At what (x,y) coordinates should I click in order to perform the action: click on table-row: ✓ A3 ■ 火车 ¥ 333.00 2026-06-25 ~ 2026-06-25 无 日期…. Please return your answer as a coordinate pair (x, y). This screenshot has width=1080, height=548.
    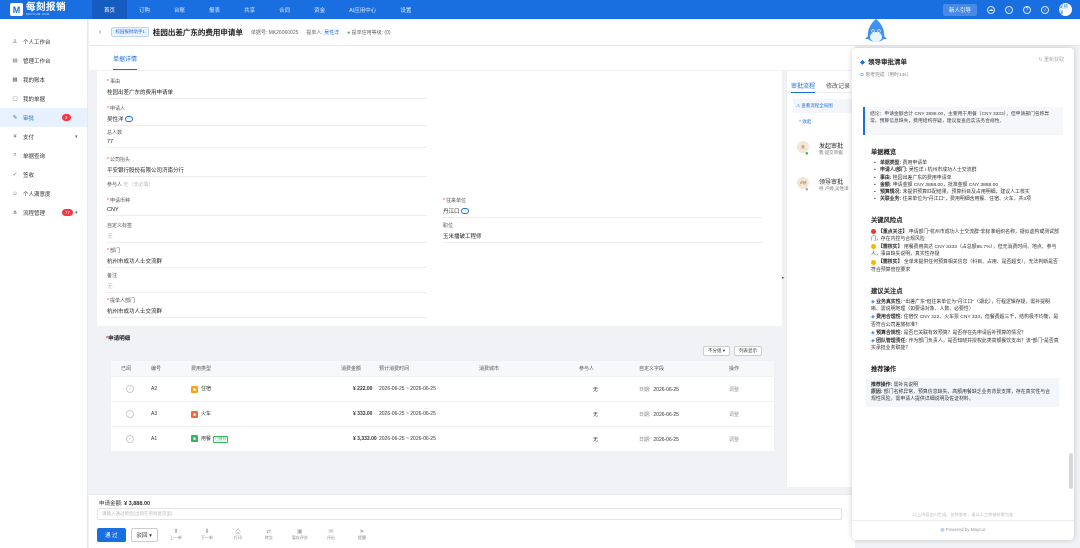
    Looking at the image, I should click on (442, 414).